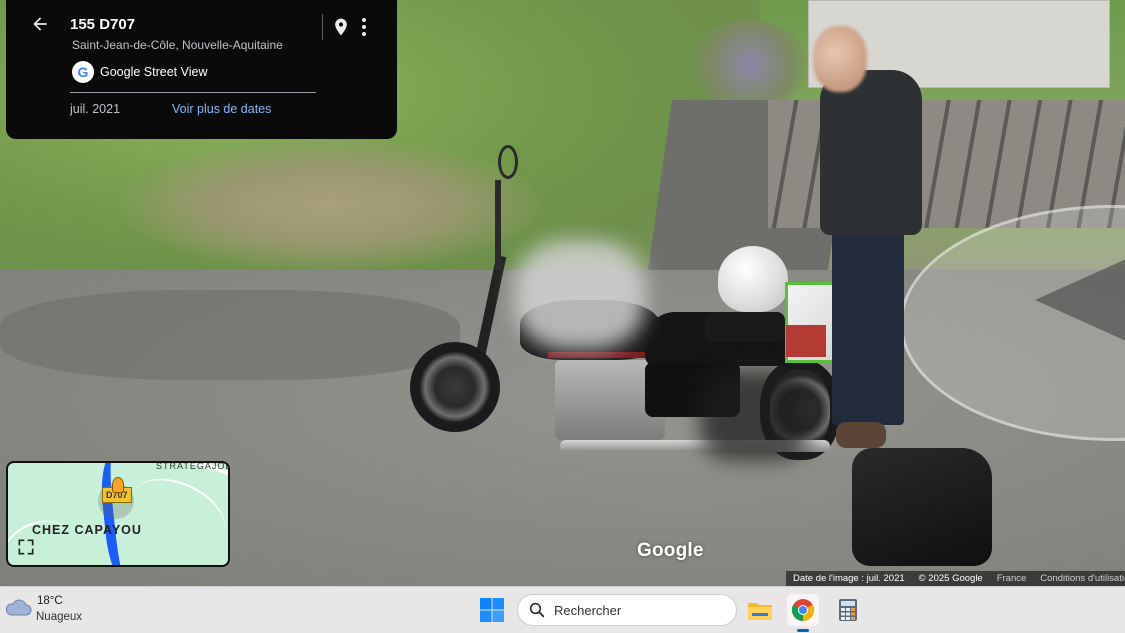 The width and height of the screenshot is (1125, 633). Describe the element at coordinates (330, 205) in the screenshot. I see `dirt-patch` at that location.